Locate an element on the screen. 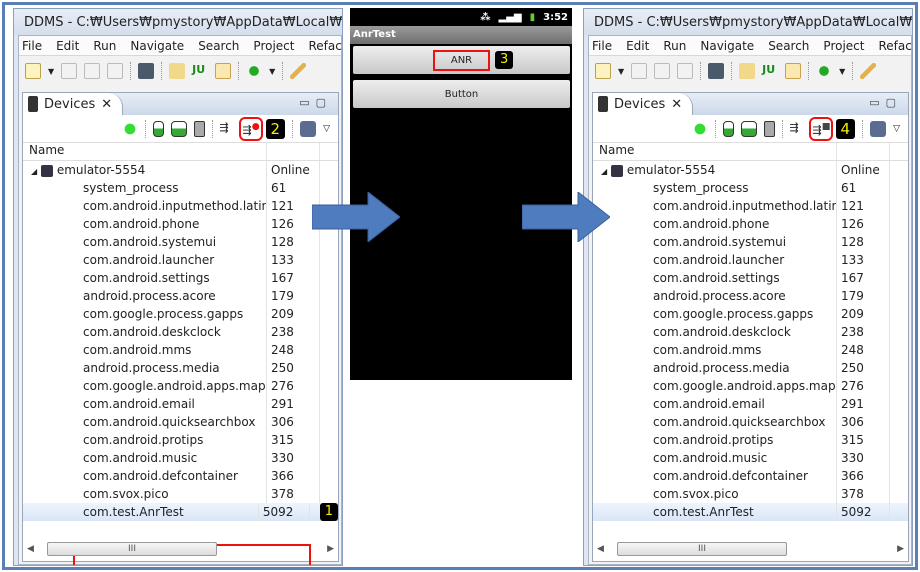 The width and height of the screenshot is (920, 572). process-row: android.process.acore 179 is located at coordinates (750, 296).